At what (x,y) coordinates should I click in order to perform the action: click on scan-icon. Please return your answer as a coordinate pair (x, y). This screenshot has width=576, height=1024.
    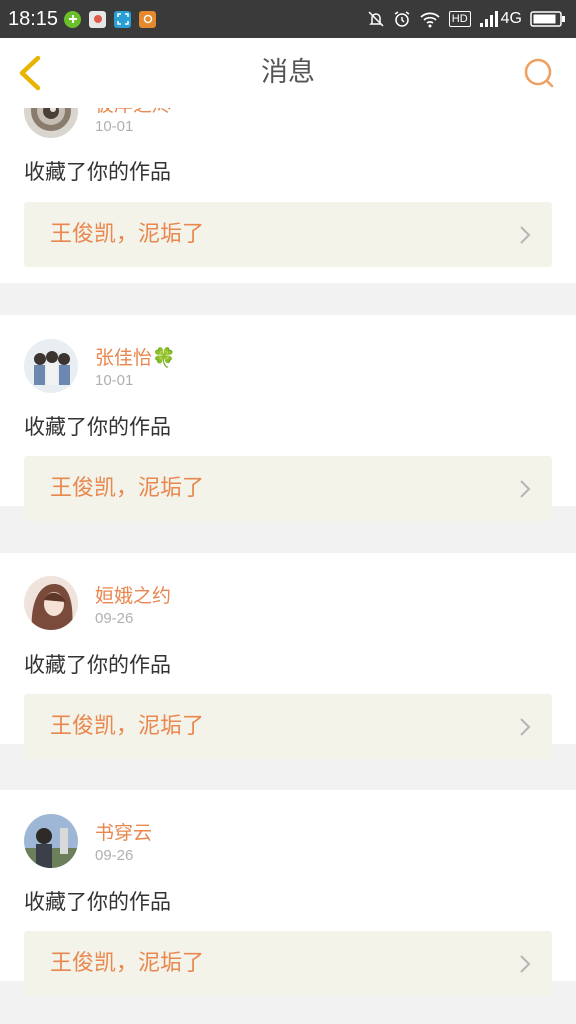
    Looking at the image, I should click on (122, 19).